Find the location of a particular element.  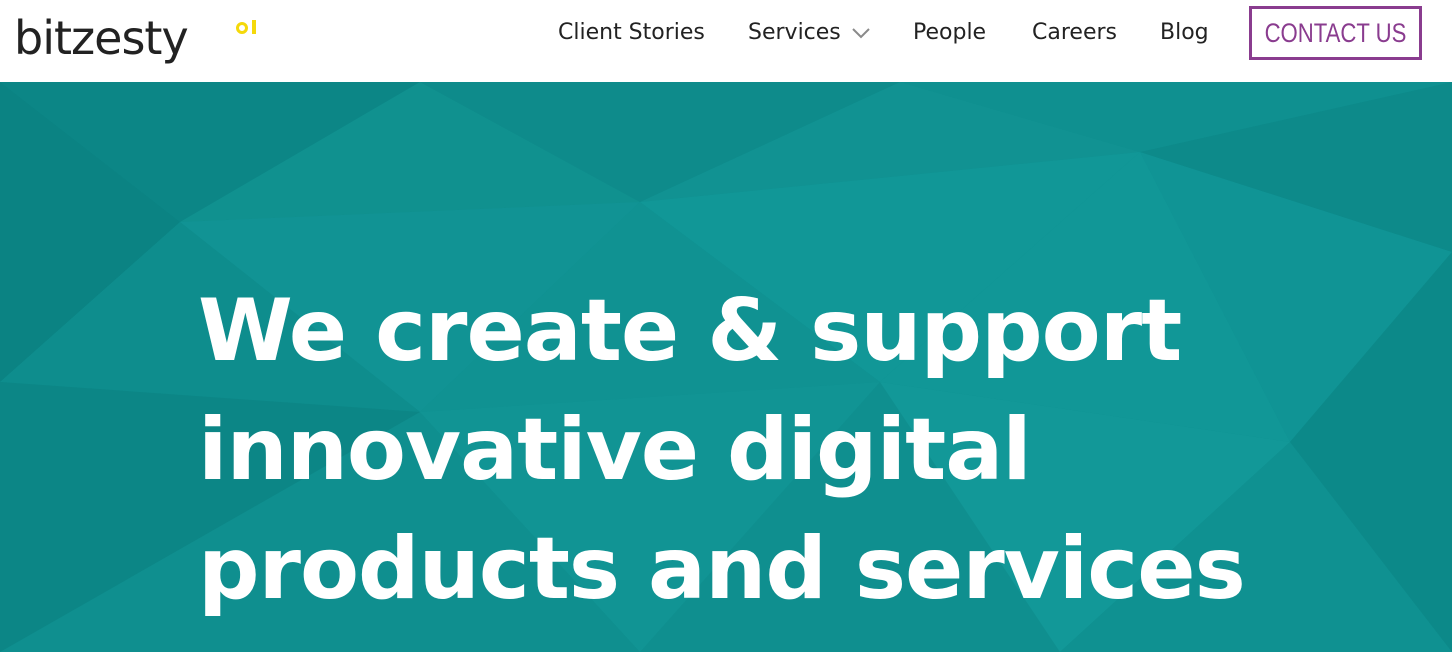

contact-us-button: CONTACT US is located at coordinates (1335, 33).